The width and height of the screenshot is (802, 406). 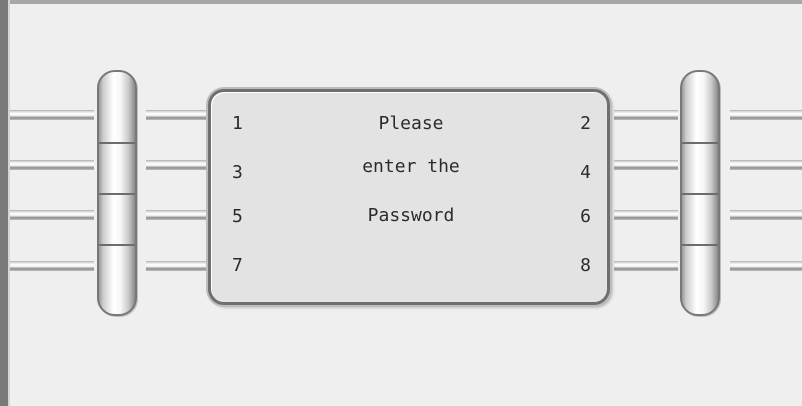 I want to click on slot-number-3: 3, so click(x=237, y=172).